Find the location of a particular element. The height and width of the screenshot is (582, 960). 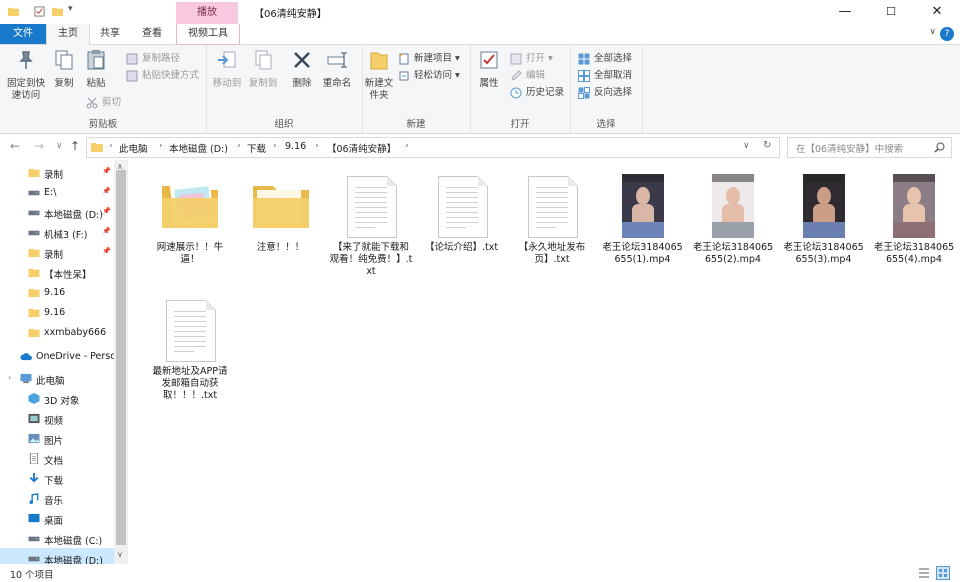

folder-item: 网速展示！！牛逼！ is located at coordinates (190, 224).